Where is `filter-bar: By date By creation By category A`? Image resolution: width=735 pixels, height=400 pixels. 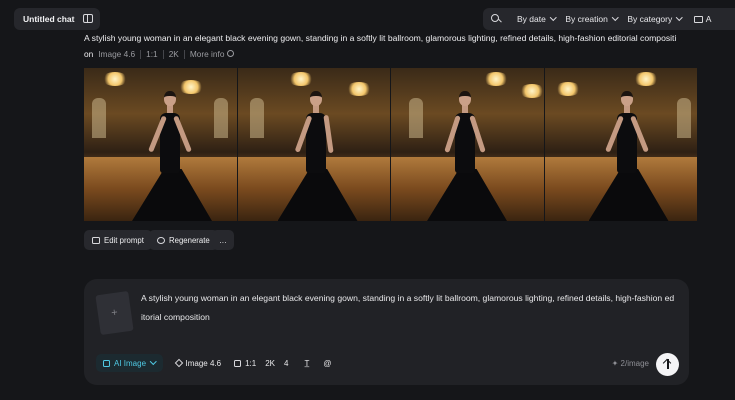
filter-bar: By date By creation By category A is located at coordinates (609, 19).